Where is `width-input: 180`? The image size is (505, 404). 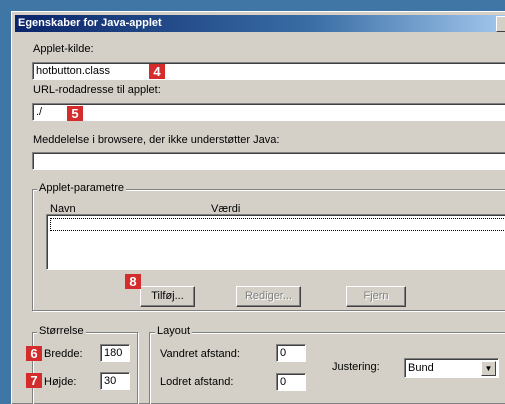 width-input: 180 is located at coordinates (115, 353).